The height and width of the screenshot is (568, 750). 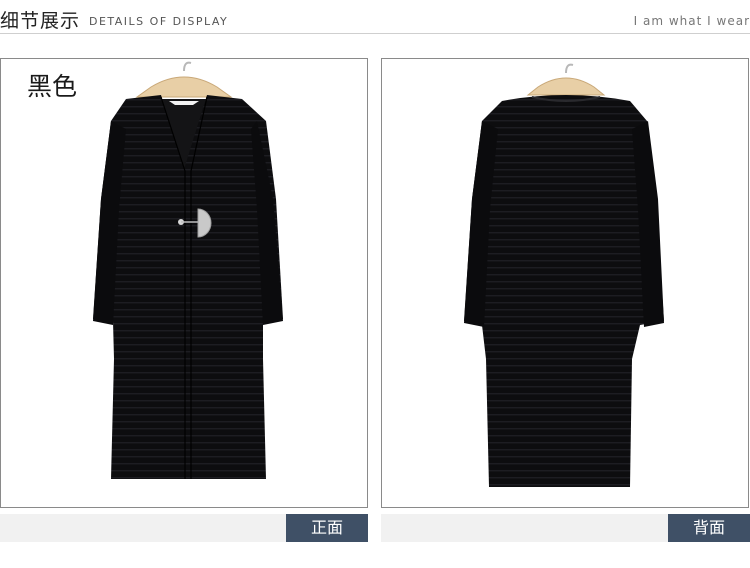 I want to click on color-name-label: 黑色, so click(x=52, y=86).